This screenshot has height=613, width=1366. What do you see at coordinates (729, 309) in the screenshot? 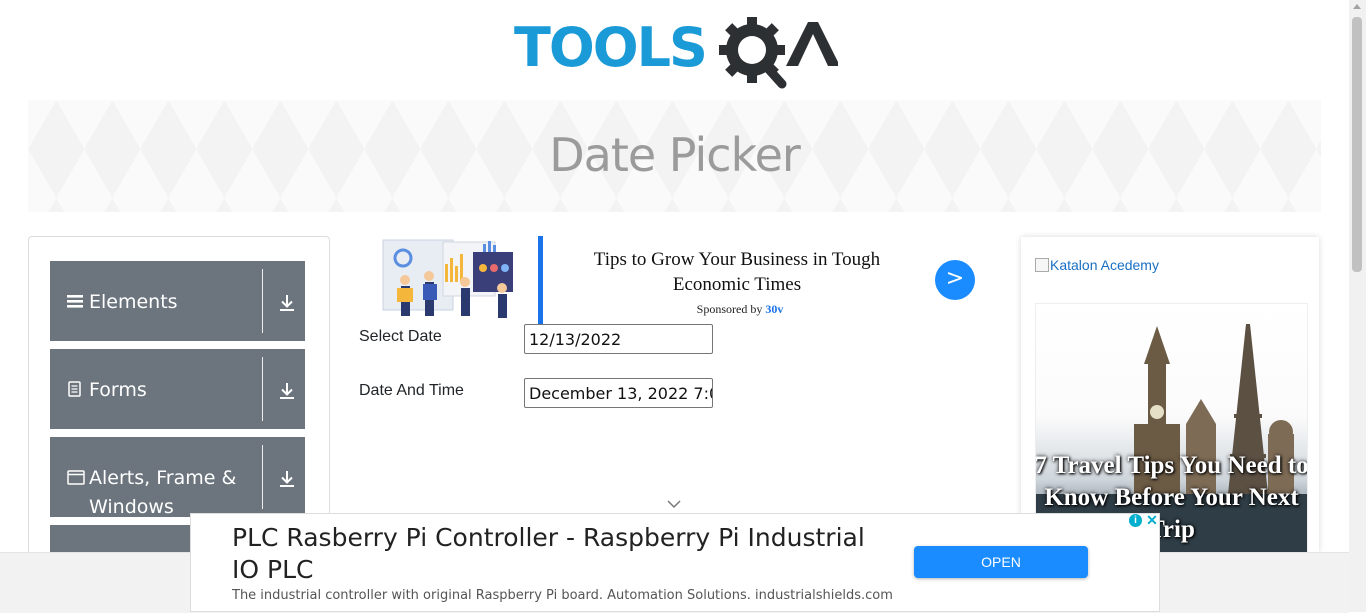
I see `ad-sponsor-prefix: Sponsored by` at bounding box center [729, 309].